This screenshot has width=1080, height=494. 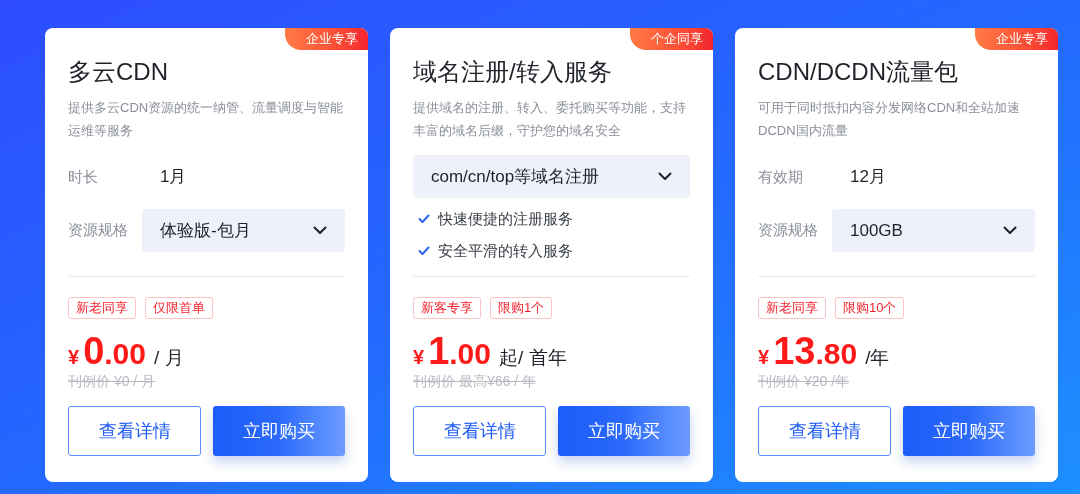 I want to click on card-title: 多云CDN, so click(x=118, y=72).